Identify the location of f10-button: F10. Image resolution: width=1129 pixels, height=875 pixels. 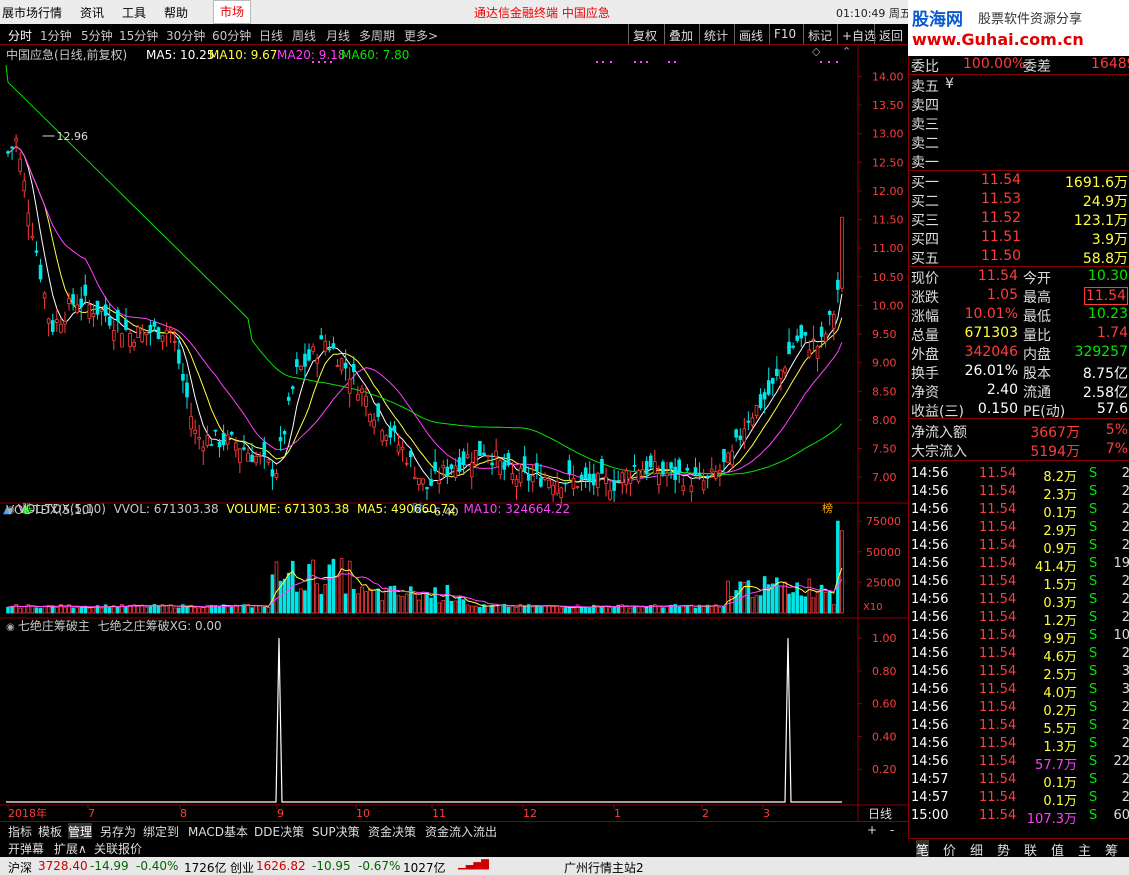
(784, 34).